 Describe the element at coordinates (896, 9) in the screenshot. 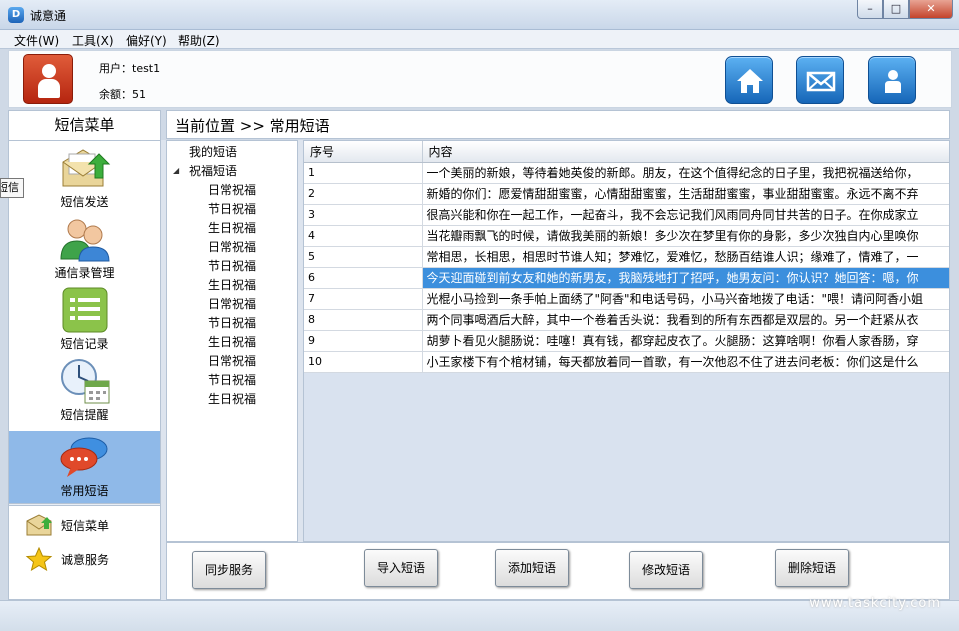

I see `maximize-button: □` at that location.